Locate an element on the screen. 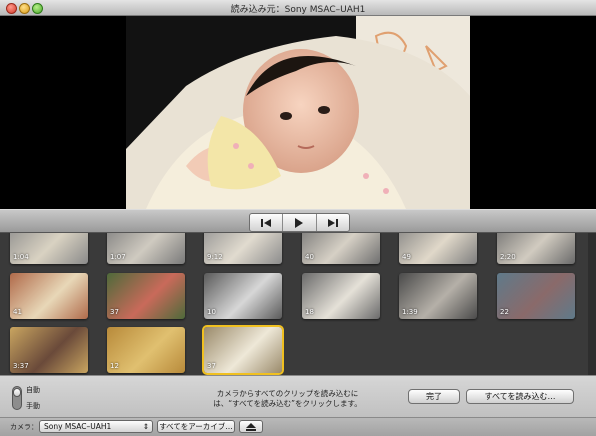 The width and height of the screenshot is (596, 436). camera-select-value: Sony MSAC–UAH1 is located at coordinates (78, 426).